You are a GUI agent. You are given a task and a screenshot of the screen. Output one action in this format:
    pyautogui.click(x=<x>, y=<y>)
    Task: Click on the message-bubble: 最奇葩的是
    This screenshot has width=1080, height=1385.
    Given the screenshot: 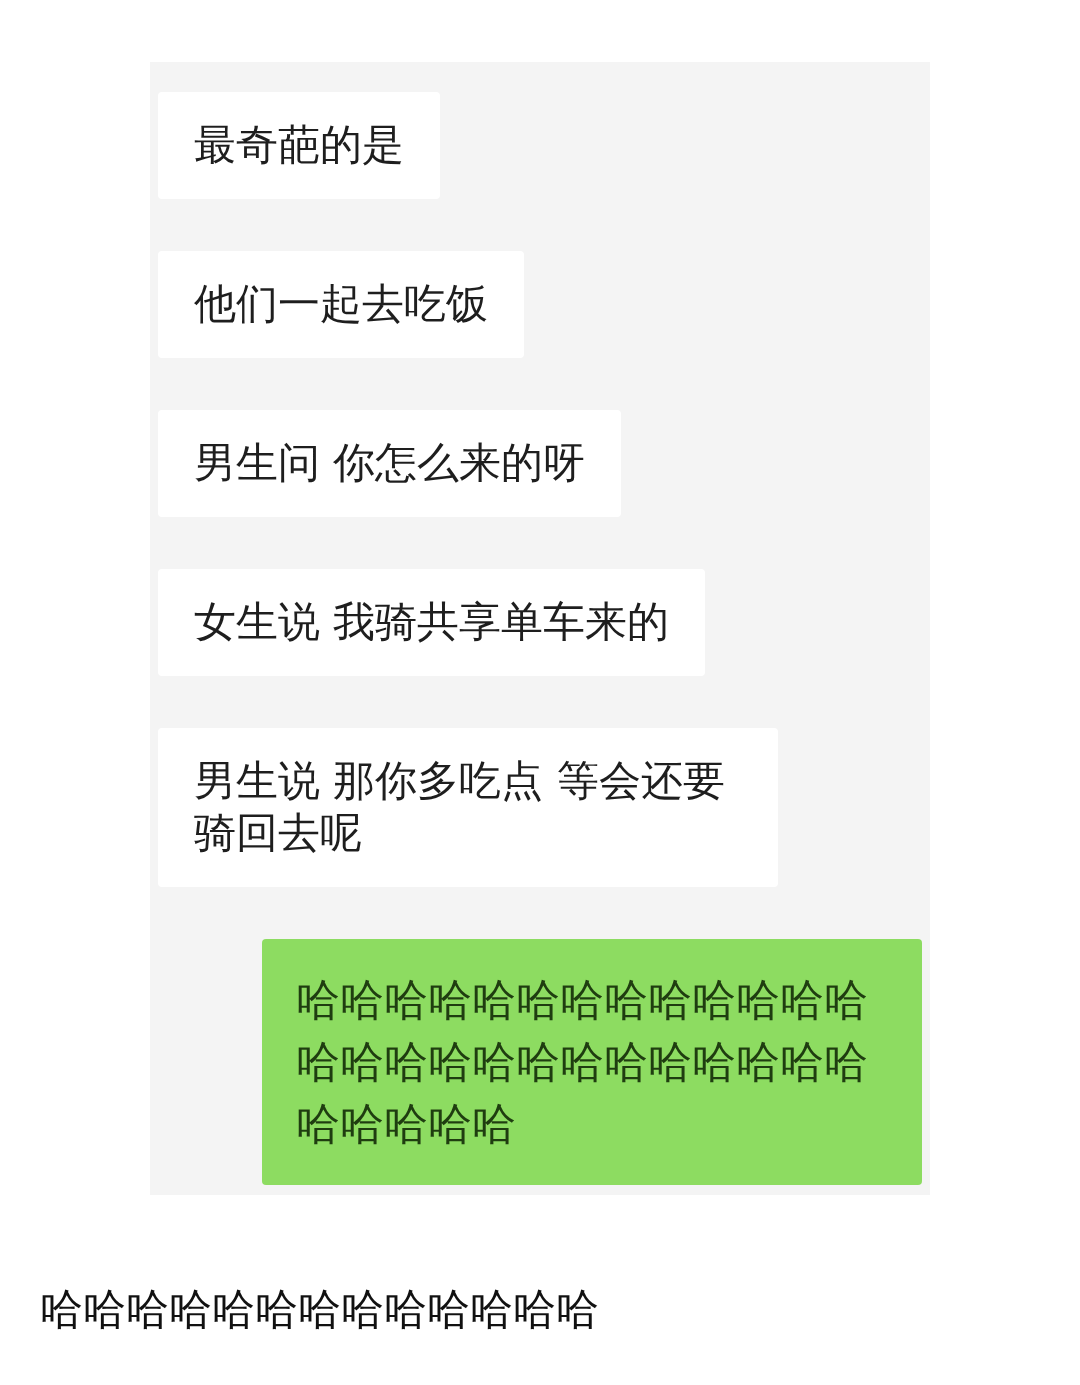 What is the action you would take?
    pyautogui.click(x=299, y=145)
    